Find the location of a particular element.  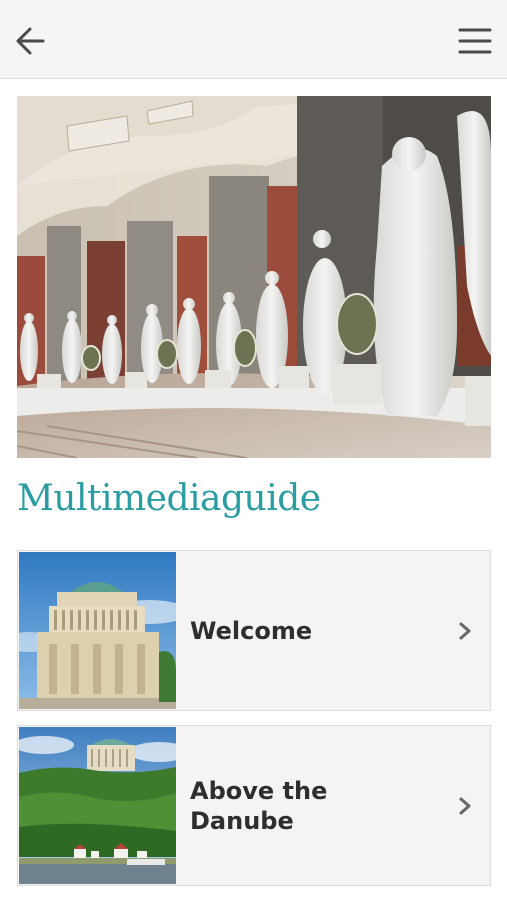

back-button is located at coordinates (31, 41).